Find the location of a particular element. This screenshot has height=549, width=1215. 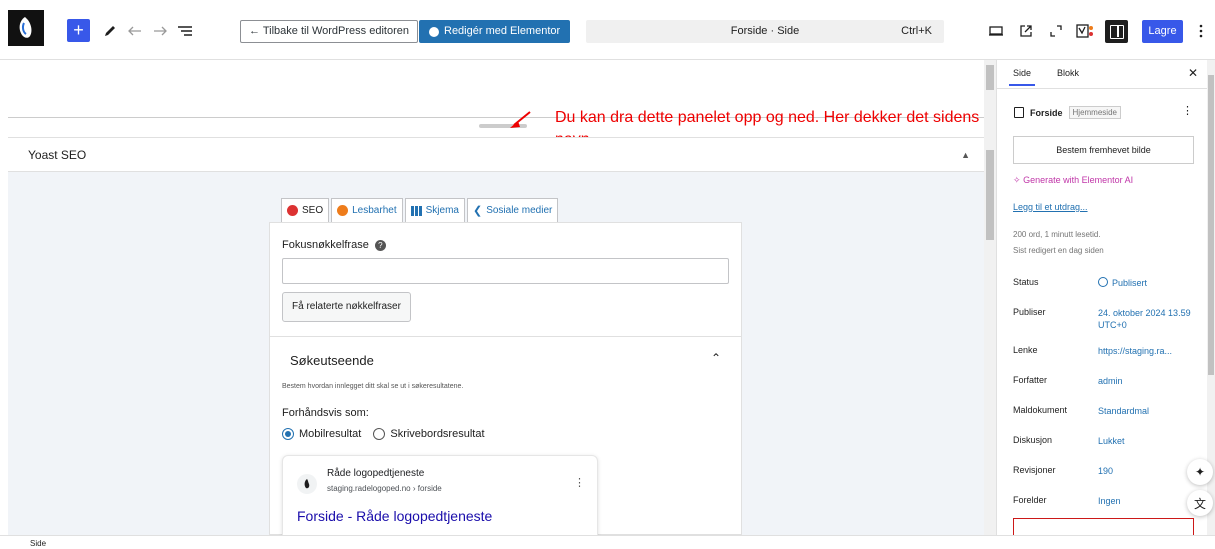

row-key: Lenke is located at coordinates (1025, 350).